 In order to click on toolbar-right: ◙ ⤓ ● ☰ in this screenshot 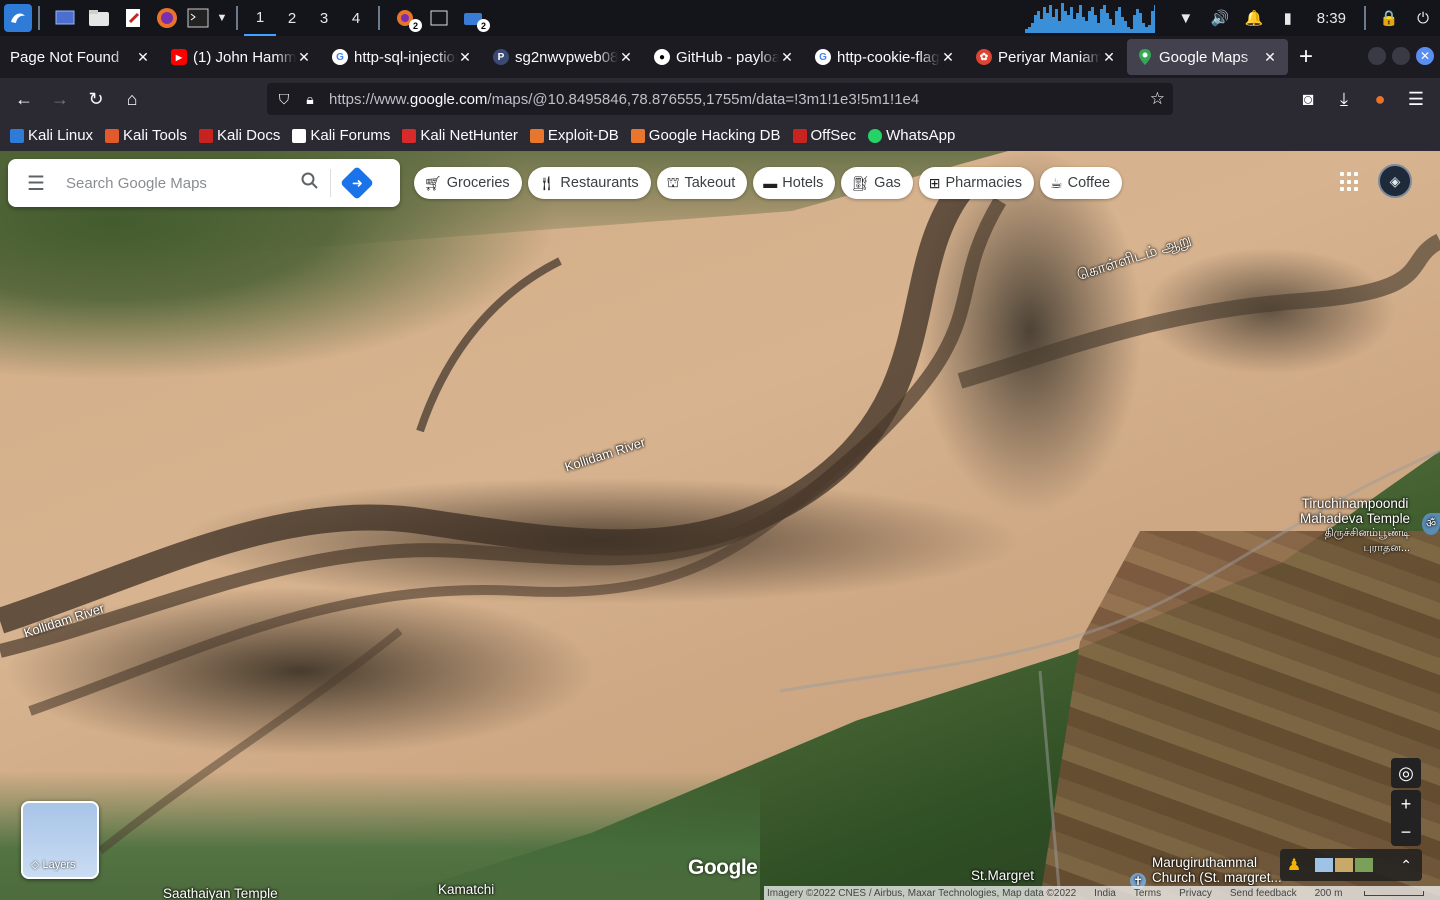, I will do `click(1365, 99)`.